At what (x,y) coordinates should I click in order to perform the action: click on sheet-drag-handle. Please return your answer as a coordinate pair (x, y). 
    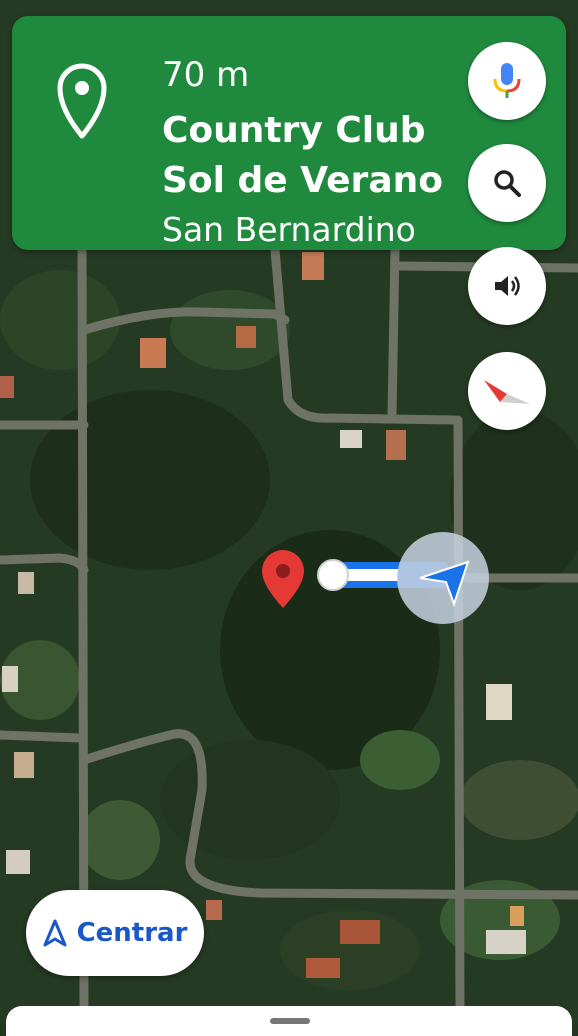
    Looking at the image, I should click on (290, 1021).